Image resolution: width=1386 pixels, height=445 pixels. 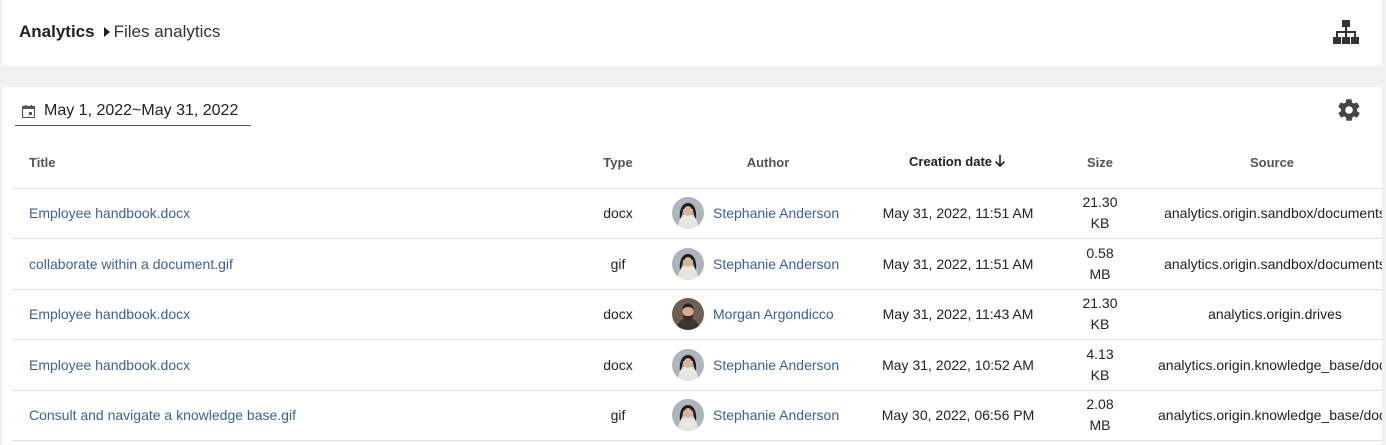 What do you see at coordinates (141, 110) in the screenshot?
I see `date-range-value: May 1, 2022~May 31, 2022` at bounding box center [141, 110].